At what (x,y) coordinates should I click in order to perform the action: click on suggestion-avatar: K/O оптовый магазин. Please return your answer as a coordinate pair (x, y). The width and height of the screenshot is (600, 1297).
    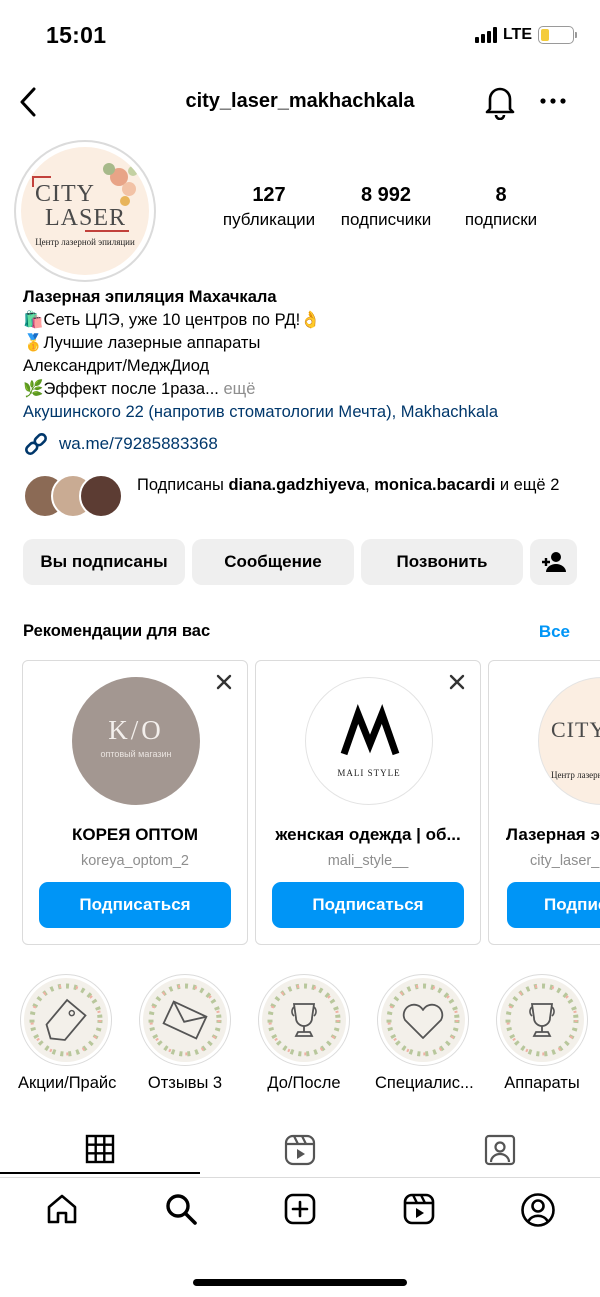
    Looking at the image, I should click on (136, 741).